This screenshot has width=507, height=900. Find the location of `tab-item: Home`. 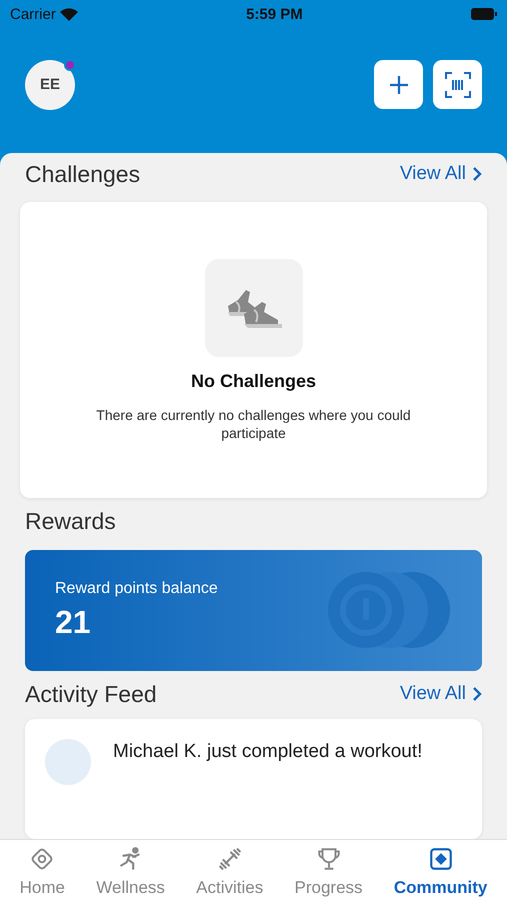

tab-item: Home is located at coordinates (42, 870).